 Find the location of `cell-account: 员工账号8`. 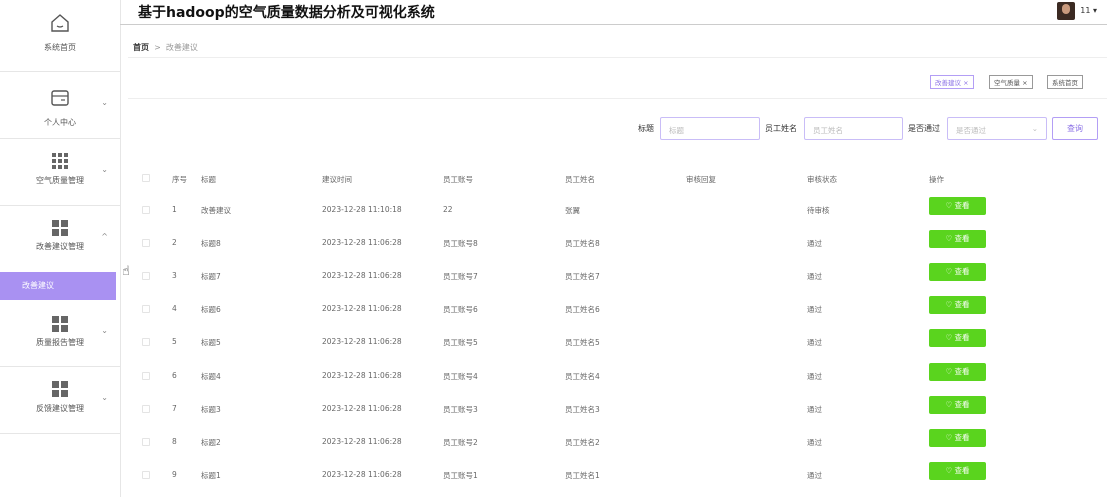

cell-account: 员工账号8 is located at coordinates (460, 244).